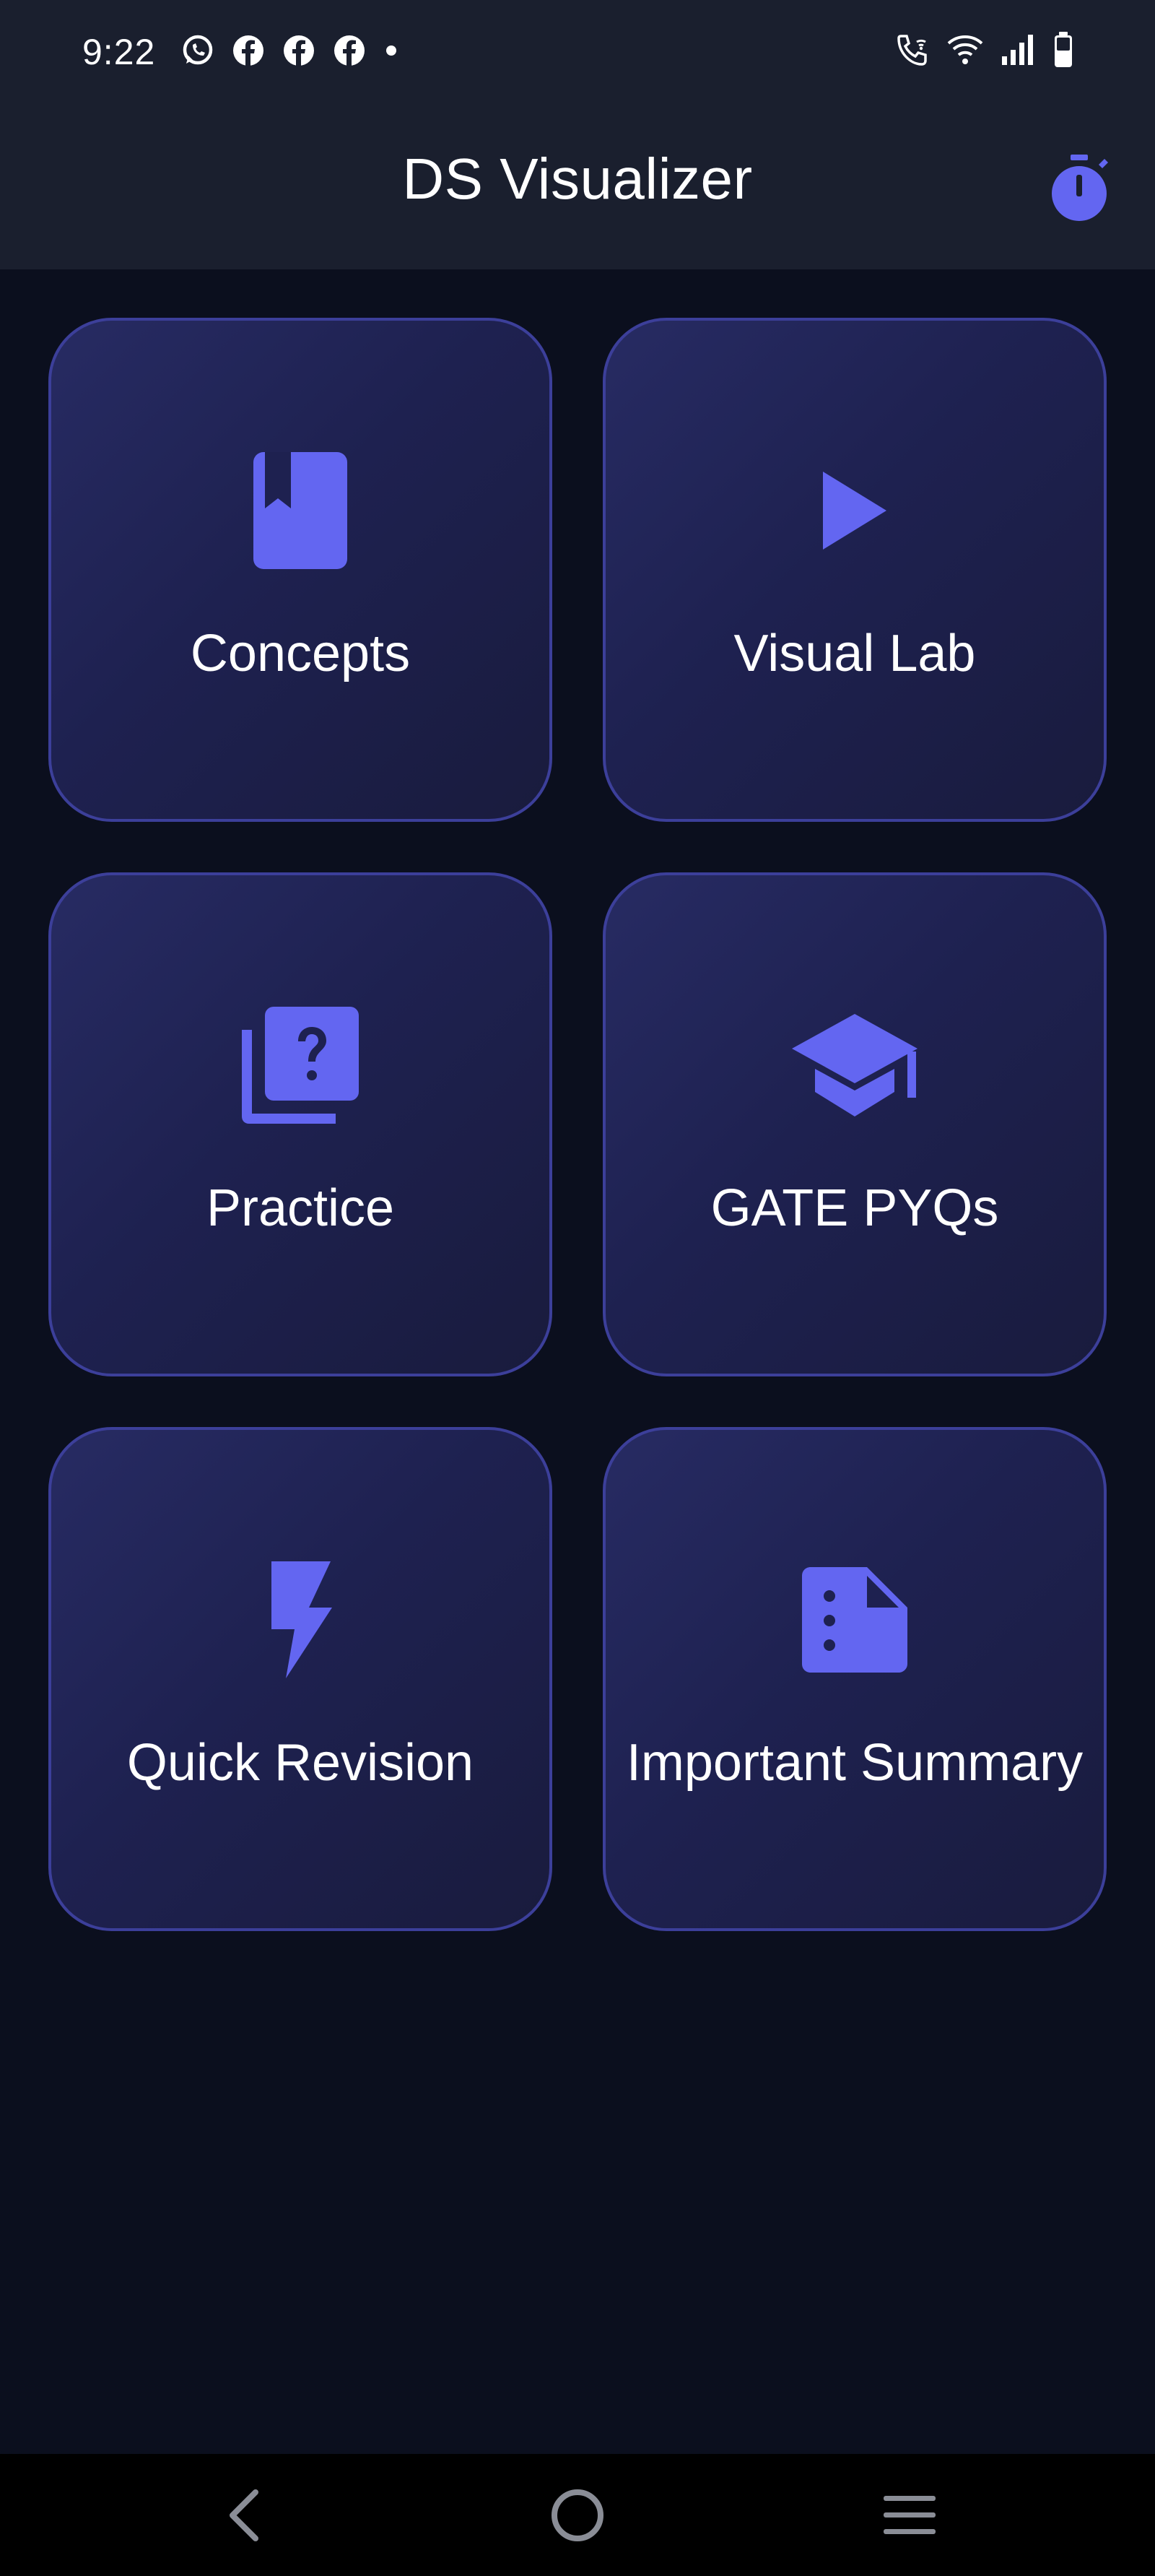 The image size is (1155, 2576). Describe the element at coordinates (912, 50) in the screenshot. I see `wifi-calling-icon` at that location.